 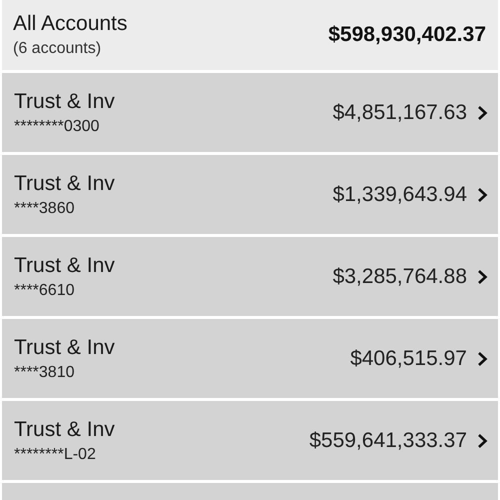 I want to click on account-balance: $3,285,764.88, so click(x=399, y=276).